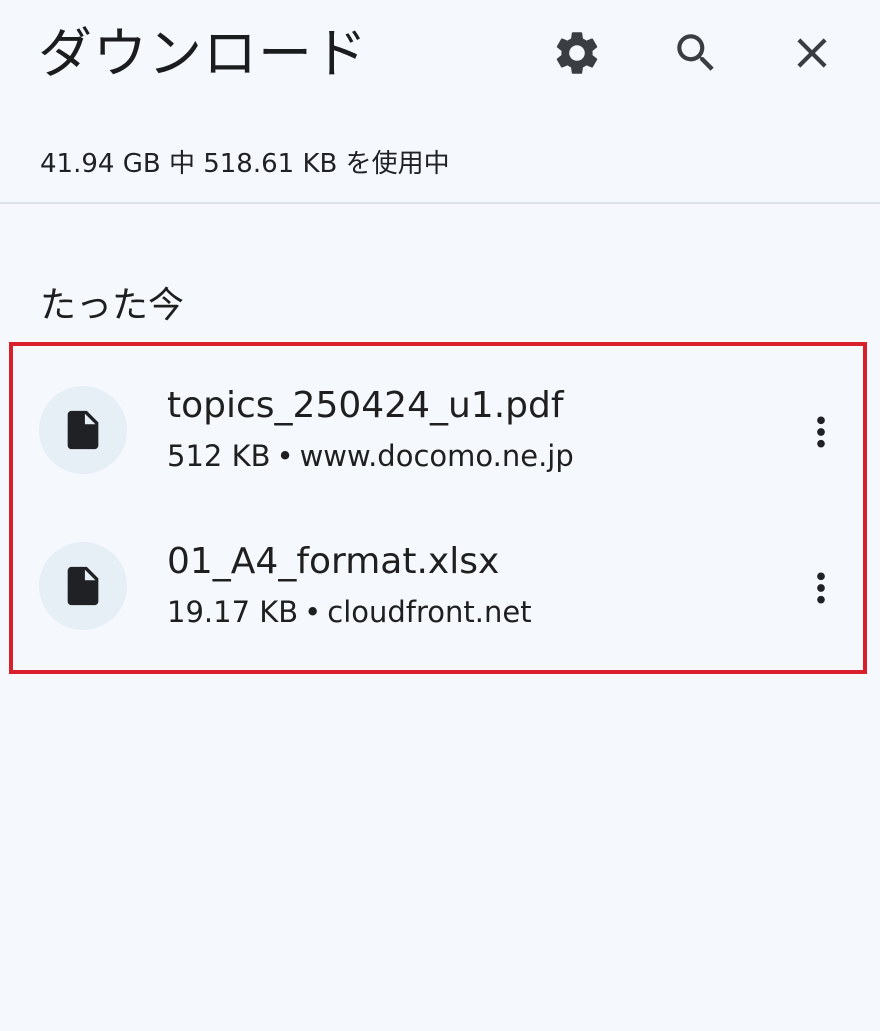  What do you see at coordinates (245, 164) in the screenshot?
I see `storage-usage-text: 41.94 GB 中 518.61 KB を使用中` at bounding box center [245, 164].